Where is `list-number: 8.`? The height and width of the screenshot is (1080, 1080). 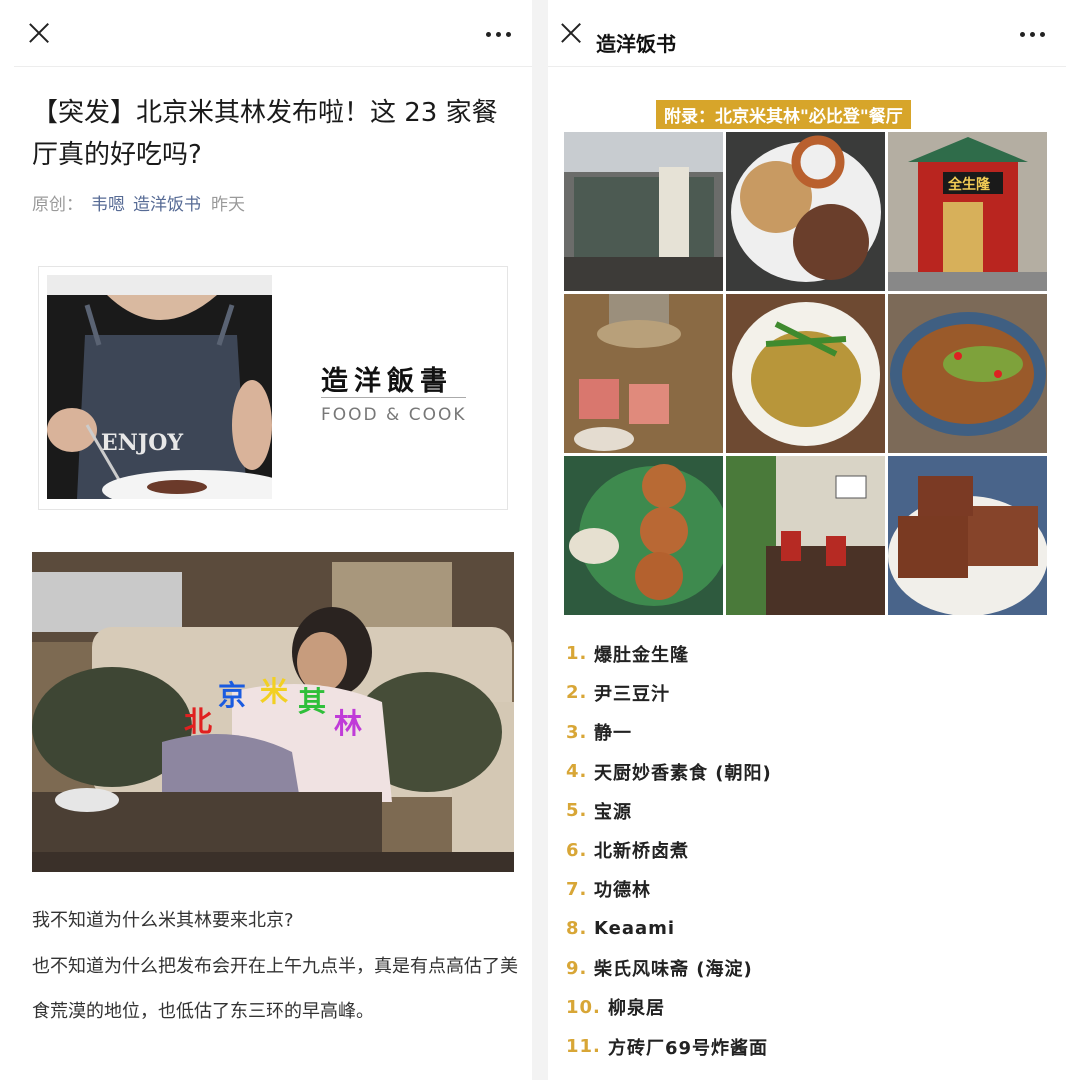 list-number: 8. is located at coordinates (577, 929).